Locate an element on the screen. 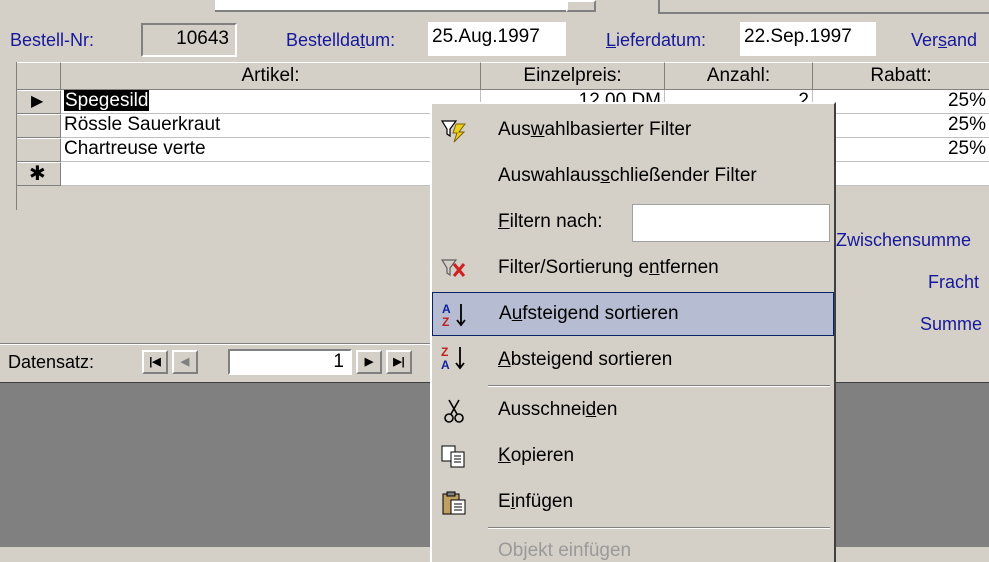 The width and height of the screenshot is (989, 562). previous-record-button: ◀ is located at coordinates (185, 362).